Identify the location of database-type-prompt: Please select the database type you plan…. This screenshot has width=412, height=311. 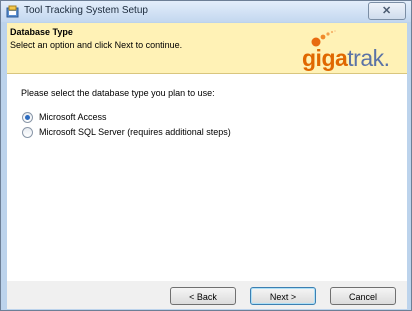
(118, 93).